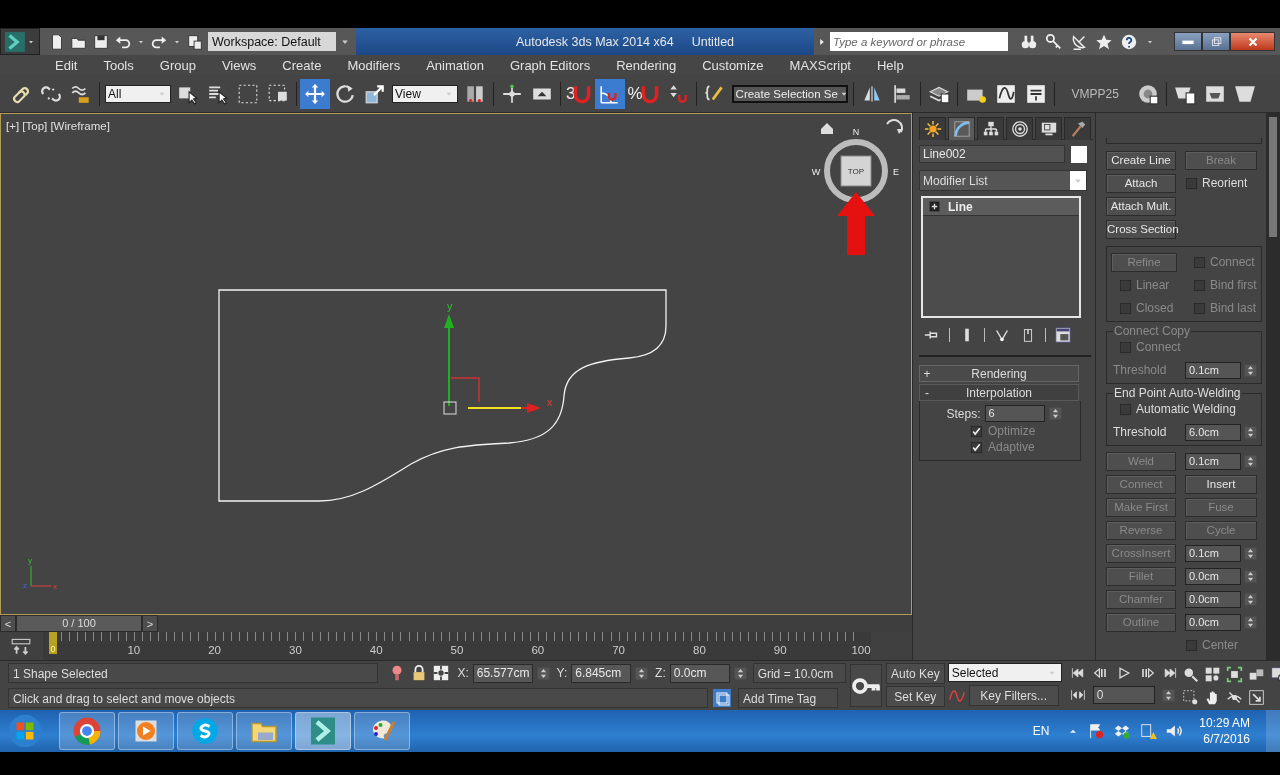 The width and height of the screenshot is (1280, 775). What do you see at coordinates (1141, 229) in the screenshot?
I see `panel-button: Cross Section` at bounding box center [1141, 229].